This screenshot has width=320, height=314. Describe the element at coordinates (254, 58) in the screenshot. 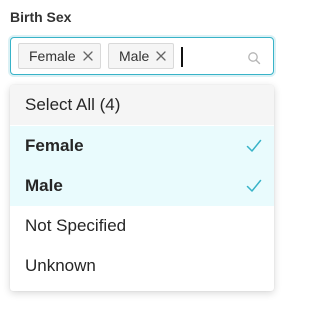

I see `search-icon` at that location.